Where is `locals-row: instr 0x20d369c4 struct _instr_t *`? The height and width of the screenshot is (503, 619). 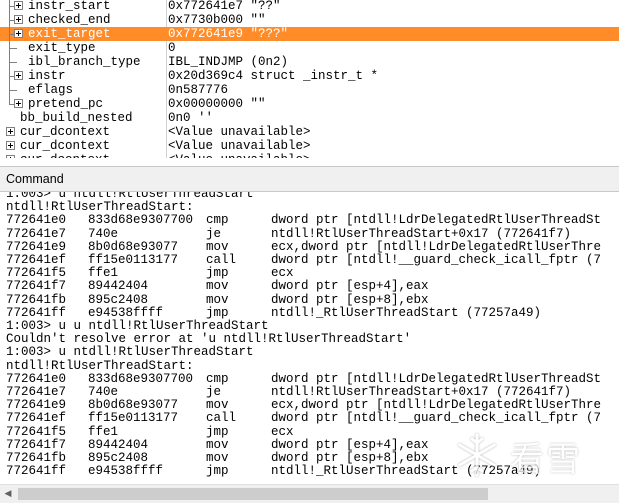 locals-row: instr 0x20d369c4 struct _instr_t * is located at coordinates (309, 76).